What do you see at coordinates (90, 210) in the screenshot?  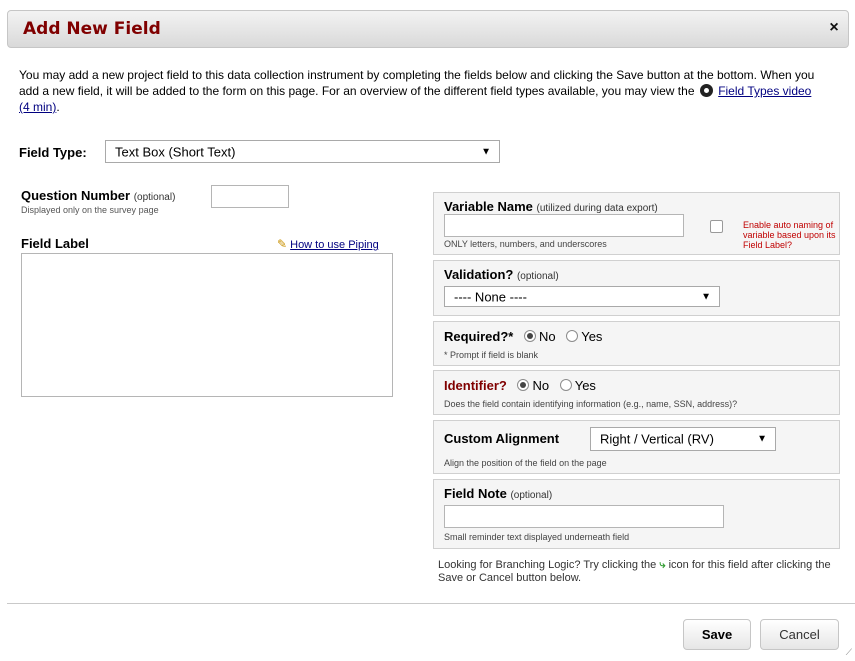 I see `question-number-sub: Displayed only on the survey page` at bounding box center [90, 210].